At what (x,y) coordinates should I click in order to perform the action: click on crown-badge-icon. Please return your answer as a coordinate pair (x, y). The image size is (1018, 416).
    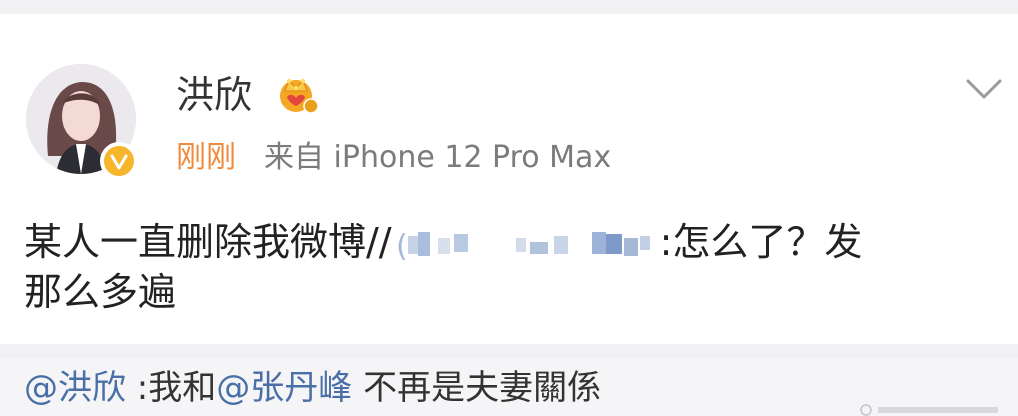
    Looking at the image, I should click on (299, 96).